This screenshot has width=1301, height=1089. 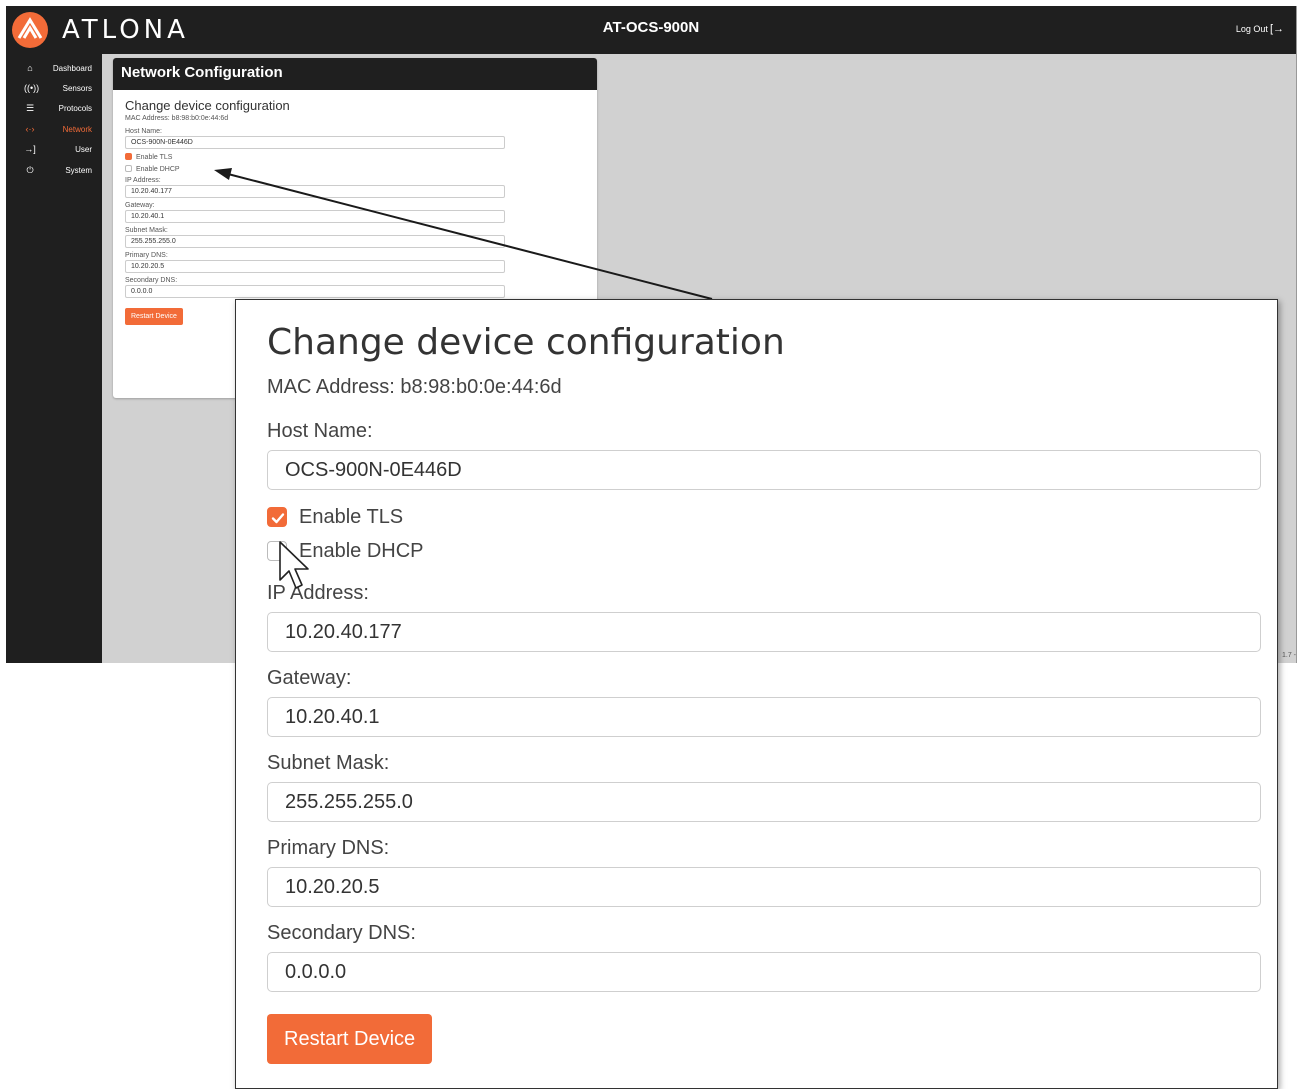 I want to click on primary-dns-label: Primary DNS:, so click(x=328, y=848).